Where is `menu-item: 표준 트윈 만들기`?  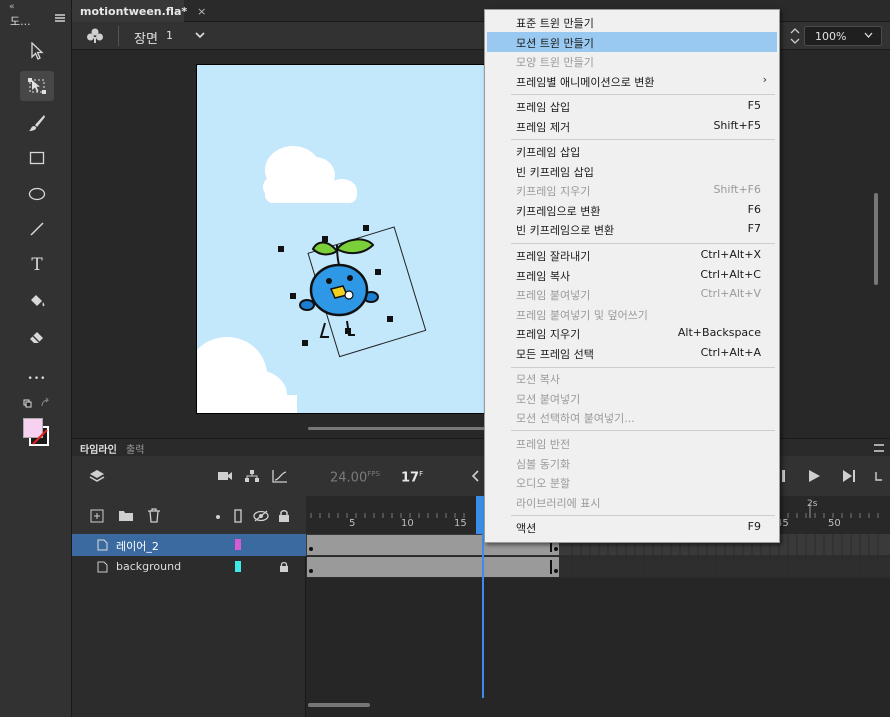
menu-item: 표준 트윈 만들기 is located at coordinates (632, 22).